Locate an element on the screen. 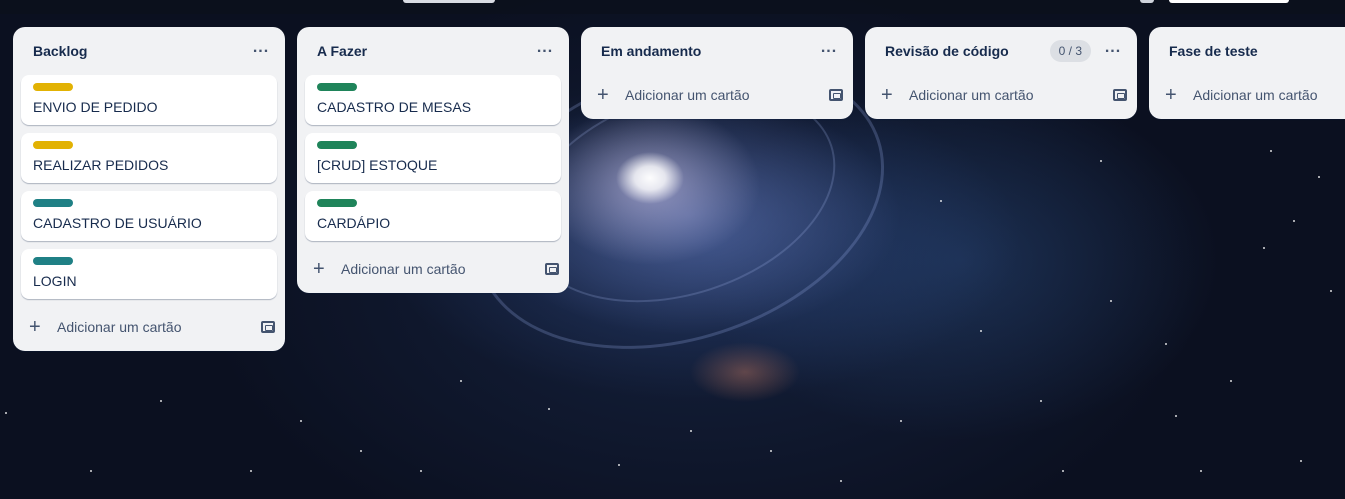 The width and height of the screenshot is (1345, 499). list-fase-de-teste: Fase de teste + Adicionar um cartão is located at coordinates (1247, 73).